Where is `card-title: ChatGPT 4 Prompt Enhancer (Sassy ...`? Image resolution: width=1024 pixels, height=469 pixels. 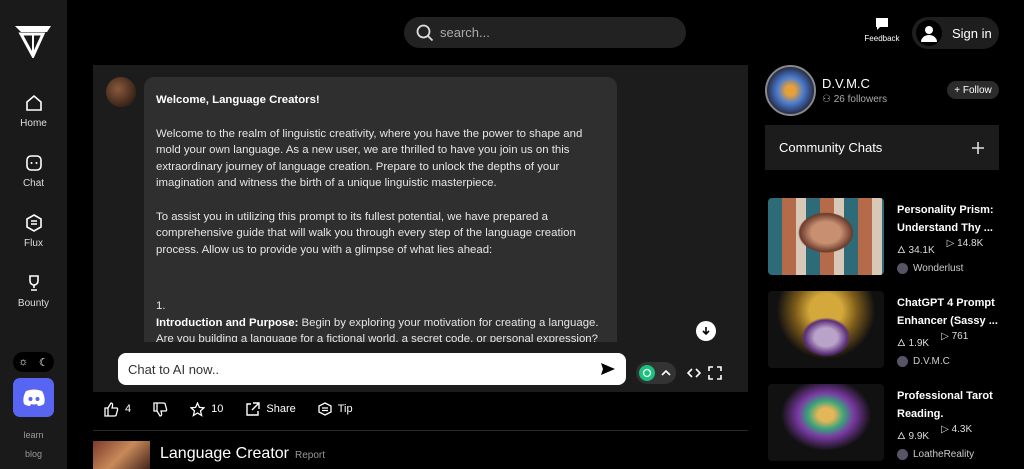
card-title: ChatGPT 4 Prompt Enhancer (Sassy ... is located at coordinates (947, 312).